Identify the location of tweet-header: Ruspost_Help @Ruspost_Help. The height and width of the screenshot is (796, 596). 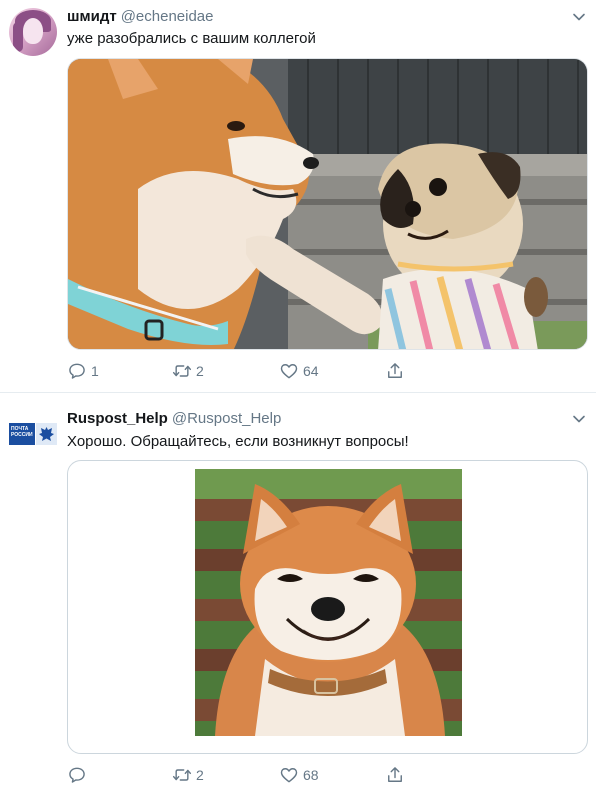
(174, 418).